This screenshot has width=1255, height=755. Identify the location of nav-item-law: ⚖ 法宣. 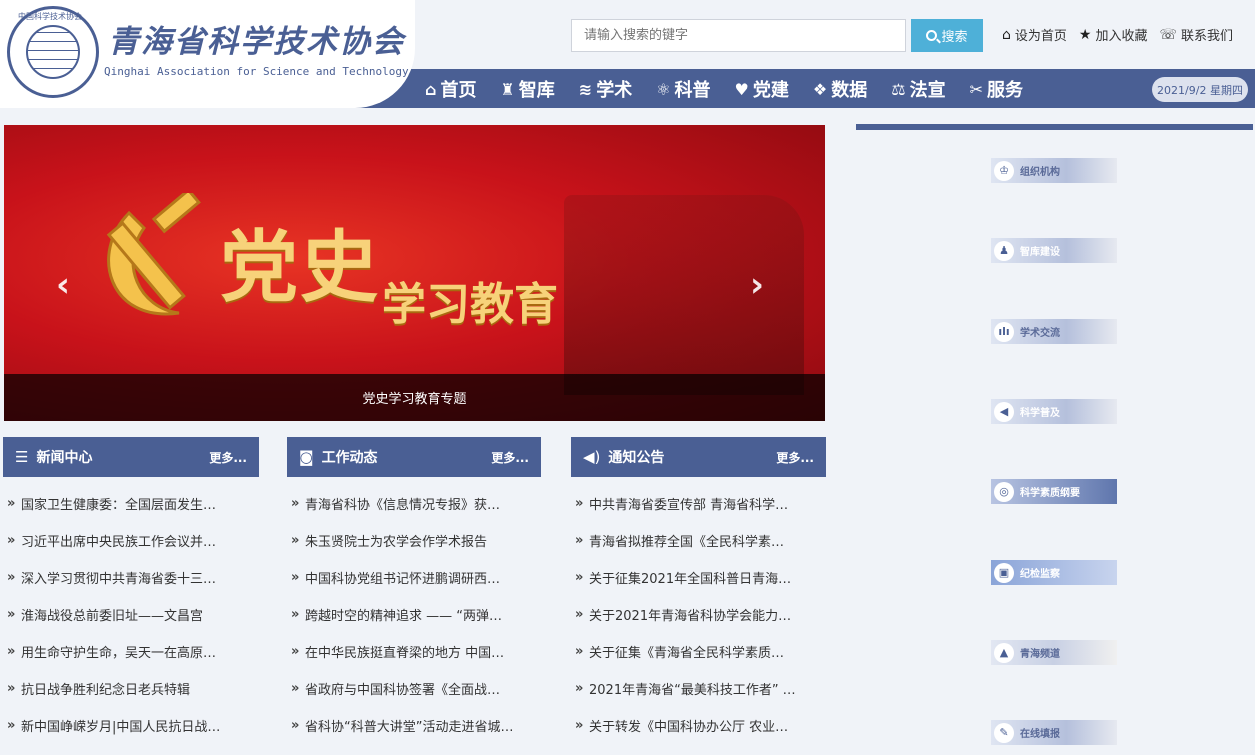
(918, 89).